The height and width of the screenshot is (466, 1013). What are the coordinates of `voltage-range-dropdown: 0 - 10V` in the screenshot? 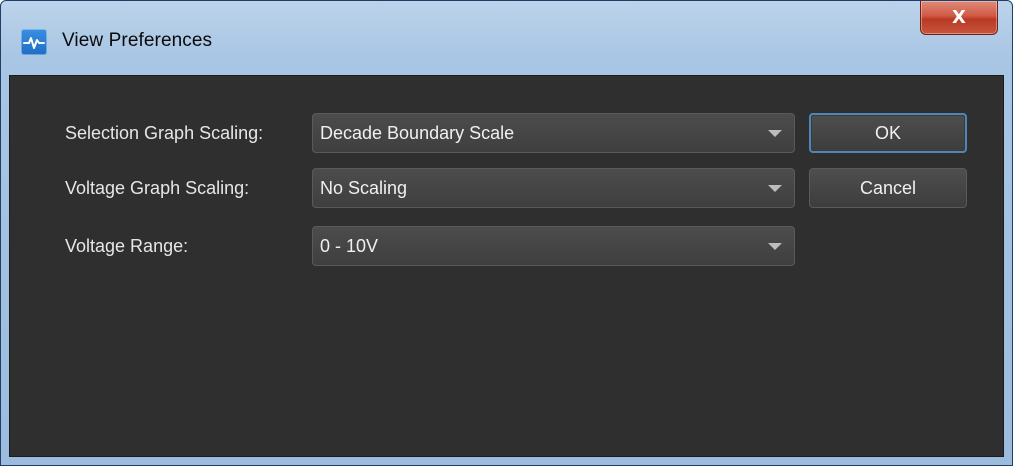 It's located at (553, 246).